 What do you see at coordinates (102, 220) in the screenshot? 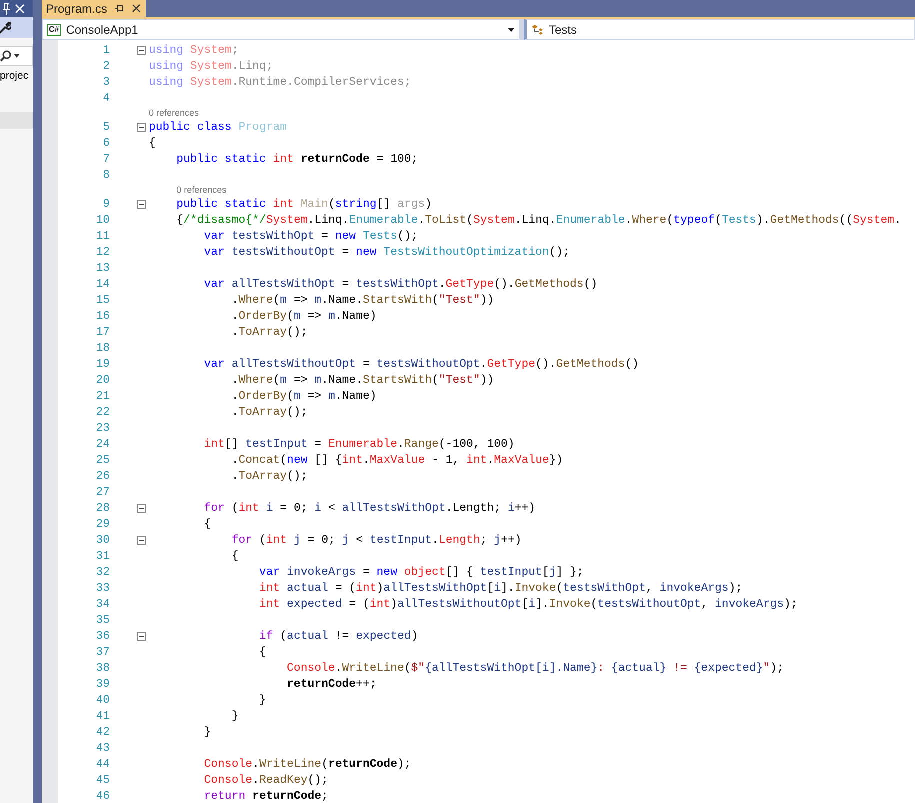
I see `line-number: 10` at bounding box center [102, 220].